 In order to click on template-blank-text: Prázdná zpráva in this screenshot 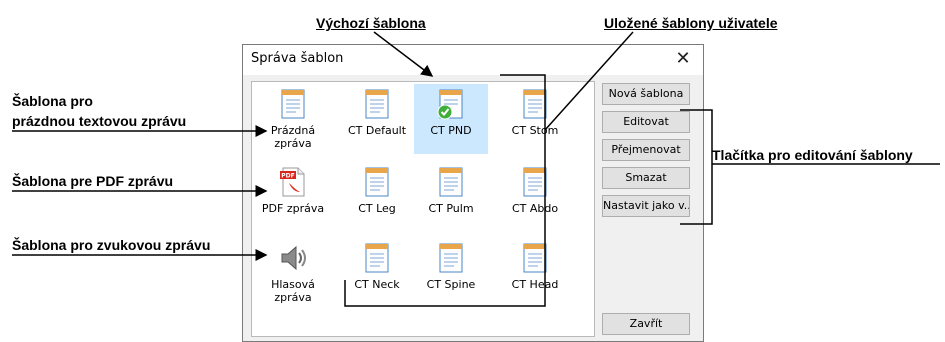, I will do `click(293, 119)`.